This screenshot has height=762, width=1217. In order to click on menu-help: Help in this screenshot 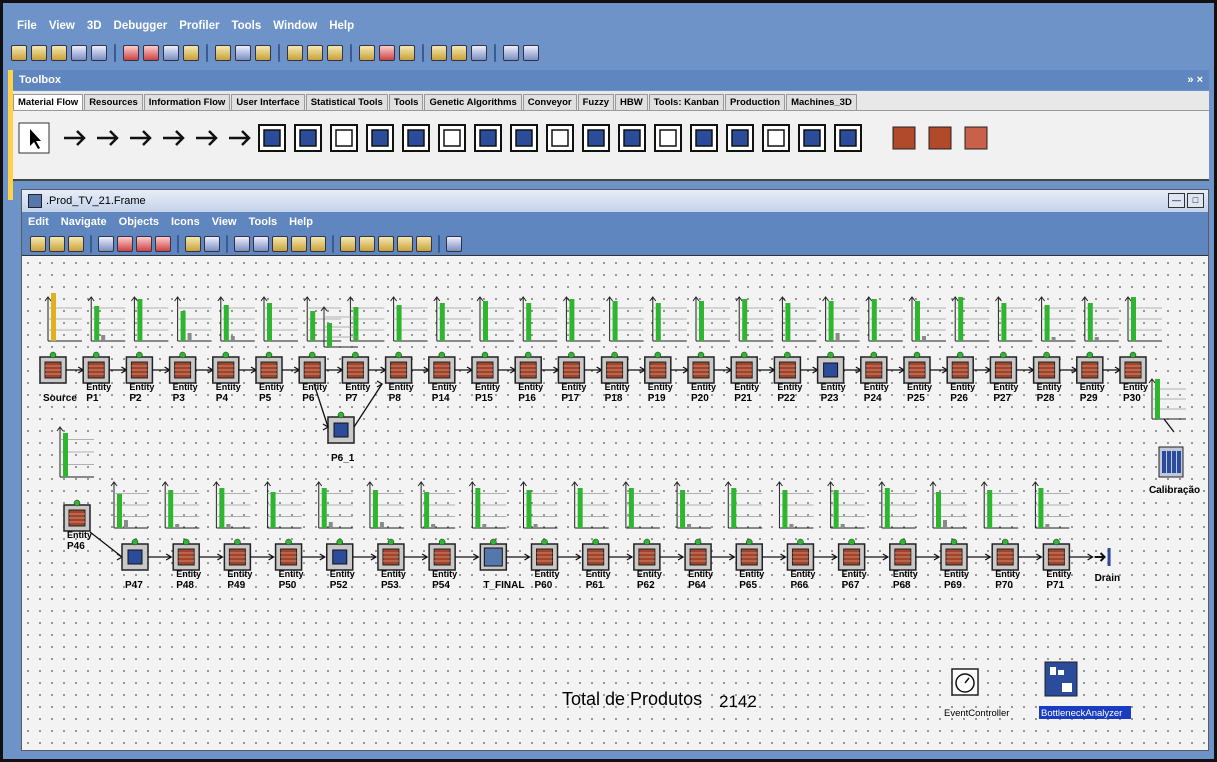, I will do `click(341, 26)`.